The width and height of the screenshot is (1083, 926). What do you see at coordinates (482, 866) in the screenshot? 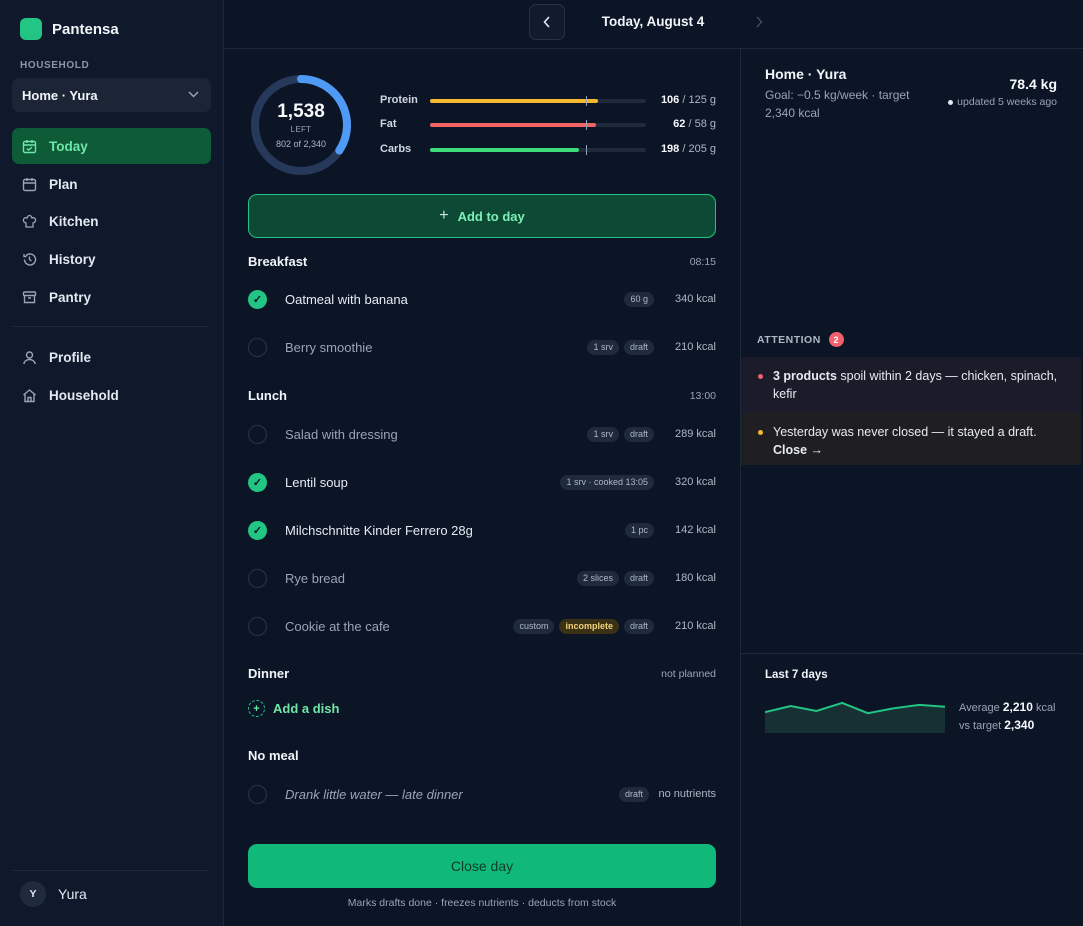
I see `close-day-button: Close day` at bounding box center [482, 866].